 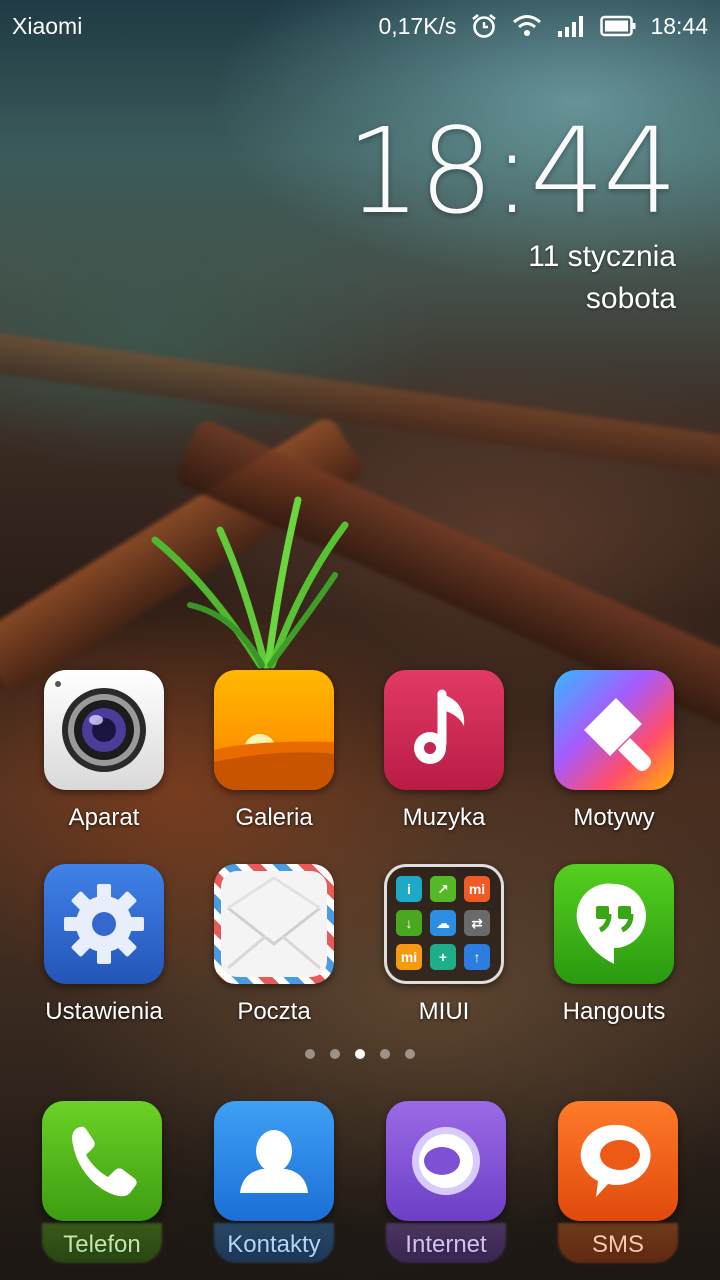 What do you see at coordinates (618, 1161) in the screenshot?
I see `sms-icon` at bounding box center [618, 1161].